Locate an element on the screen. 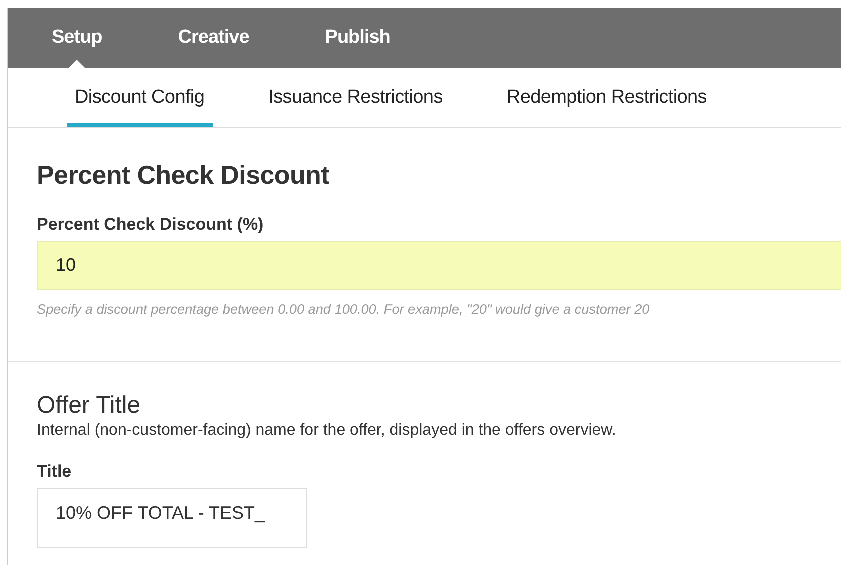 The image size is (841, 565). section-heading: Offer Title is located at coordinates (89, 406).